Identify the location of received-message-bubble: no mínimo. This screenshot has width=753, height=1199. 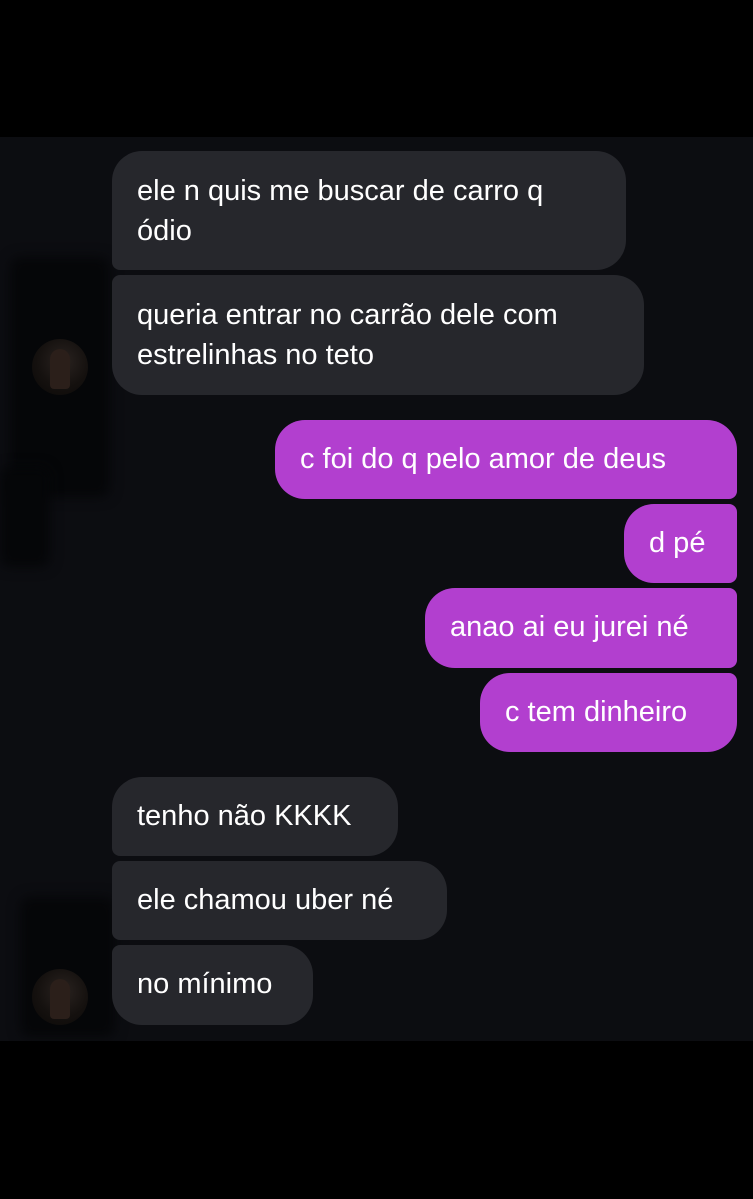
(212, 985).